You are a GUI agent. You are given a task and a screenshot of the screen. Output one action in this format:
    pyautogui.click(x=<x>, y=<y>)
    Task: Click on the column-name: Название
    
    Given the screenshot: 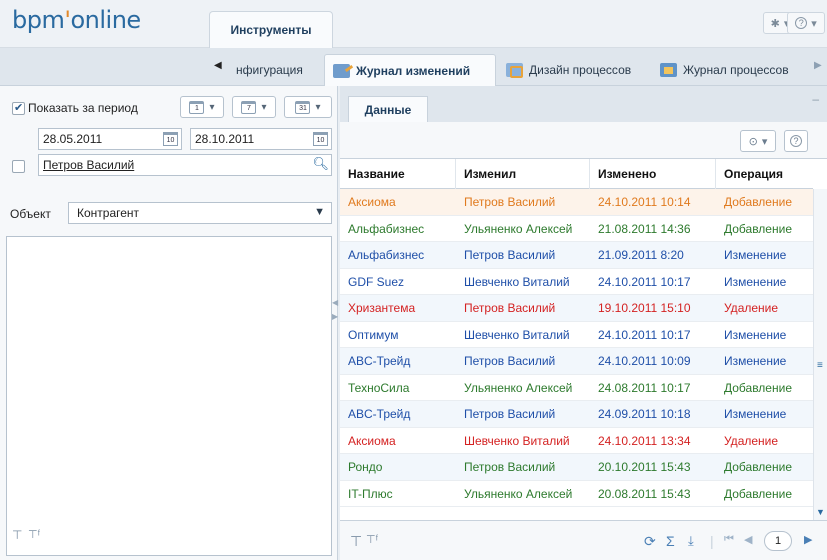 What is the action you would take?
    pyautogui.click(x=398, y=174)
    